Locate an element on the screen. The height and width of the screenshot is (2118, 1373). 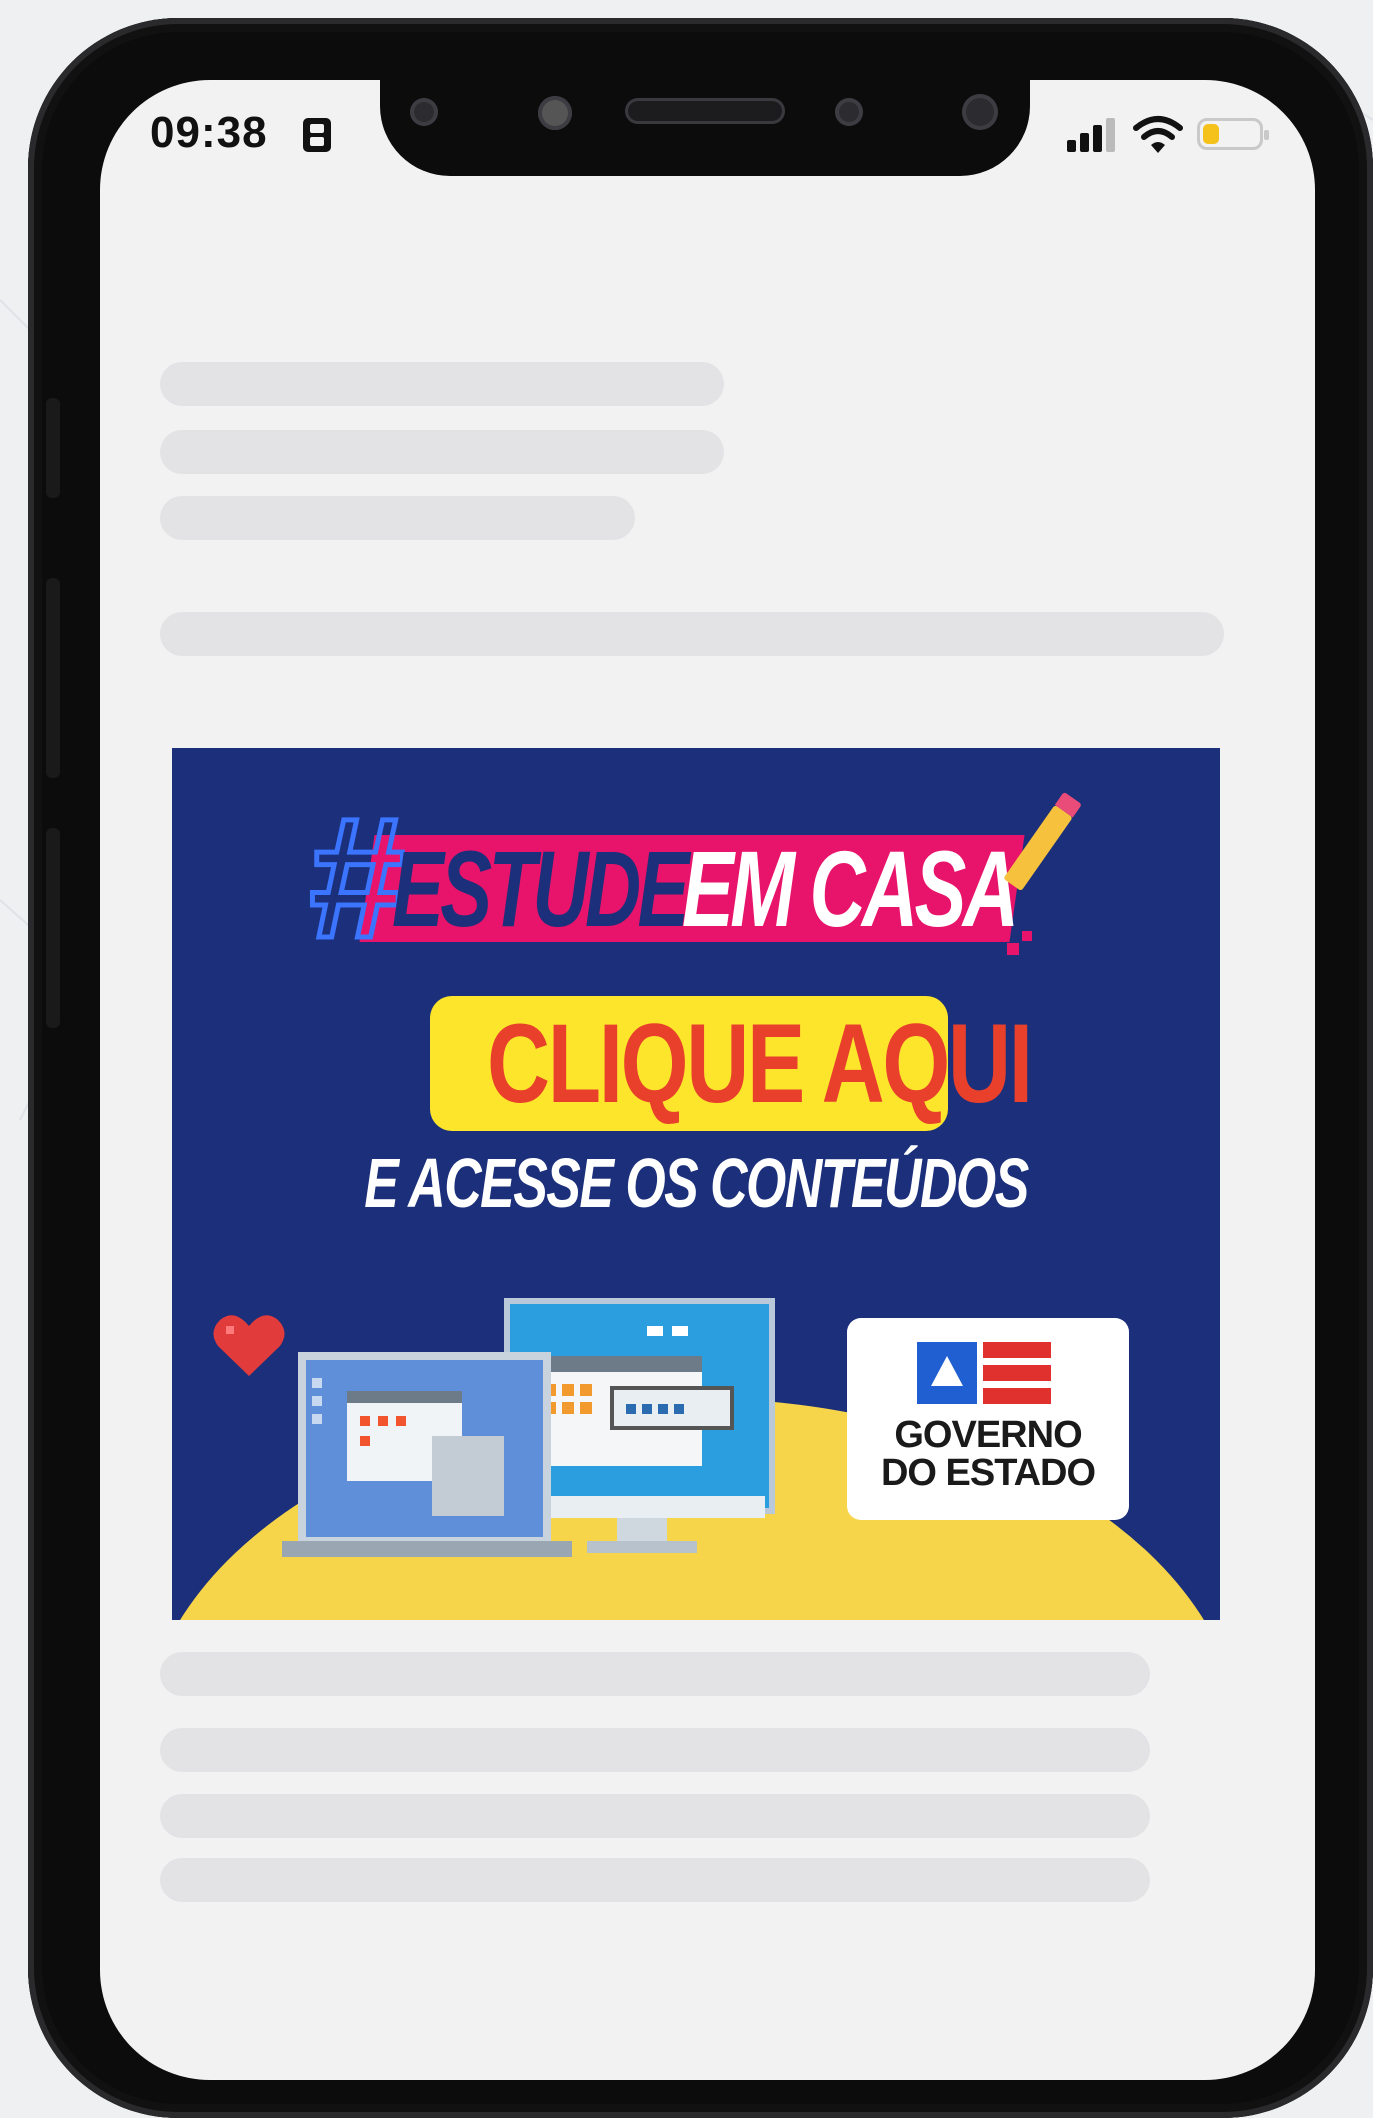
bahia-flag-icon is located at coordinates (984, 1373).